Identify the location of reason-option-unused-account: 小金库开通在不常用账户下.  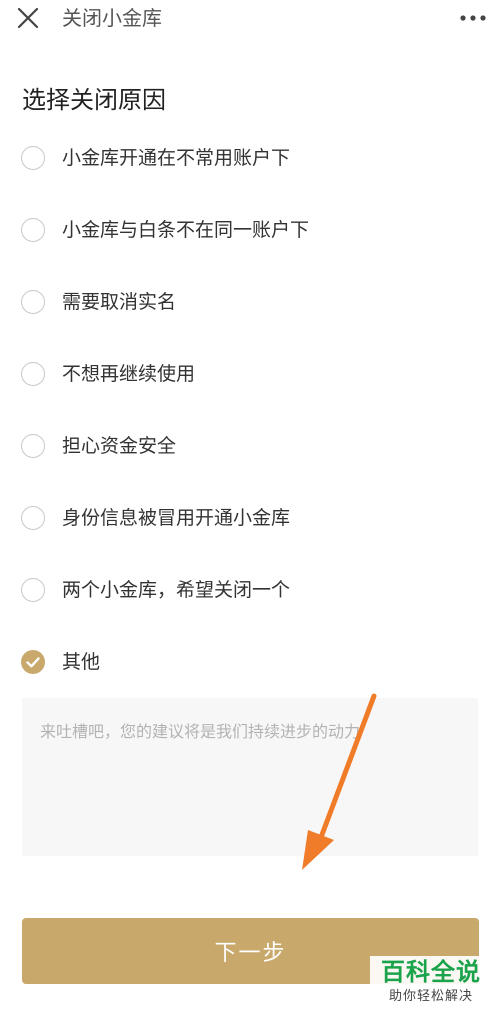
(250, 160).